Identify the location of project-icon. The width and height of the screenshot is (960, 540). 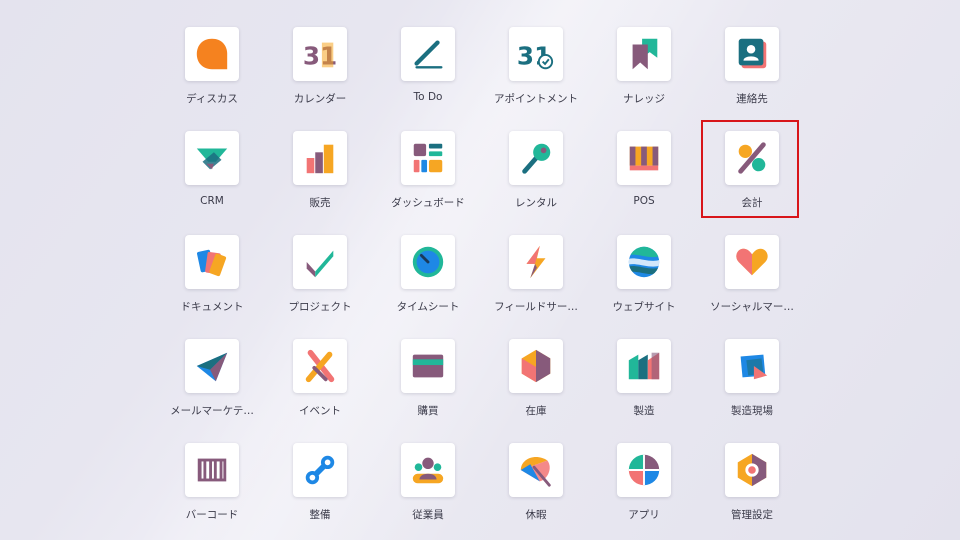
(320, 262).